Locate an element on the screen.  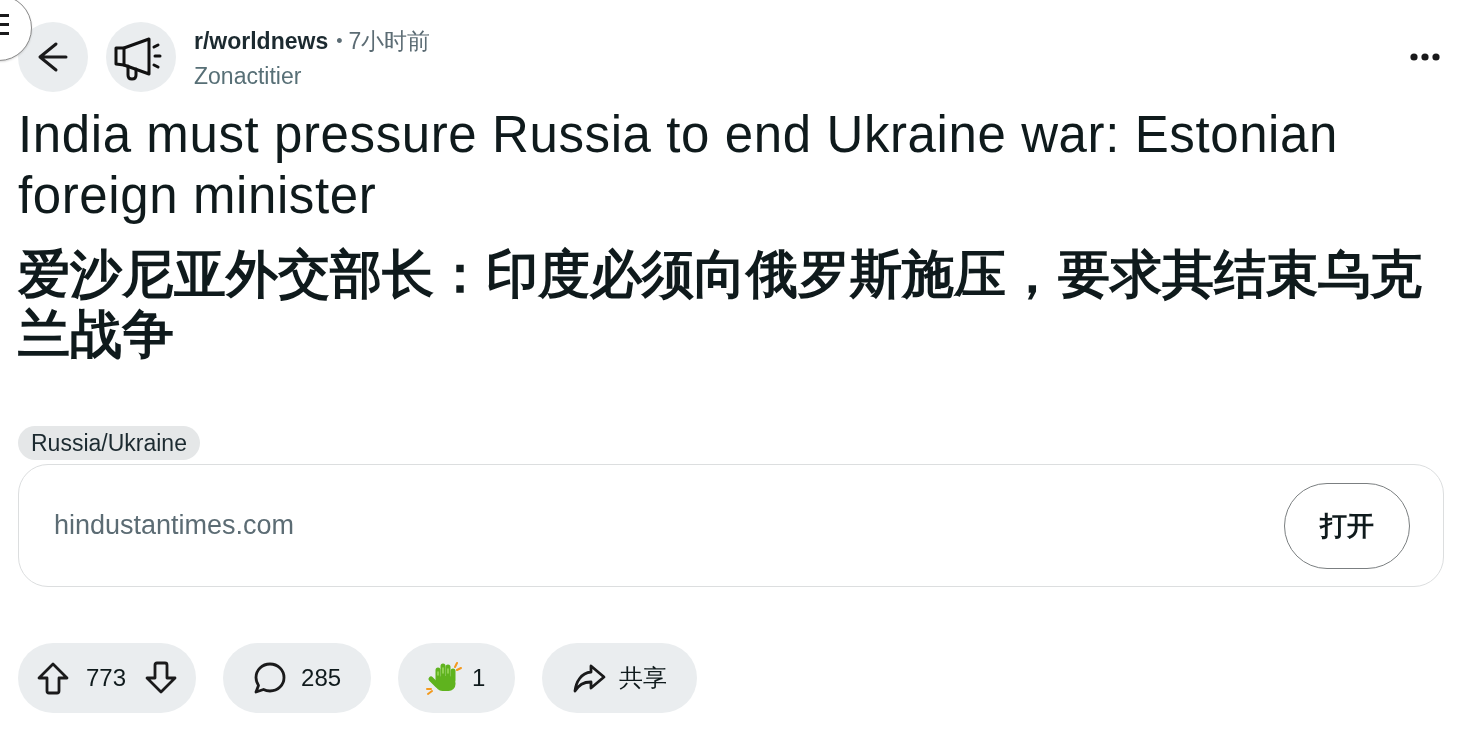
more-options-button is located at coordinates (1425, 57).